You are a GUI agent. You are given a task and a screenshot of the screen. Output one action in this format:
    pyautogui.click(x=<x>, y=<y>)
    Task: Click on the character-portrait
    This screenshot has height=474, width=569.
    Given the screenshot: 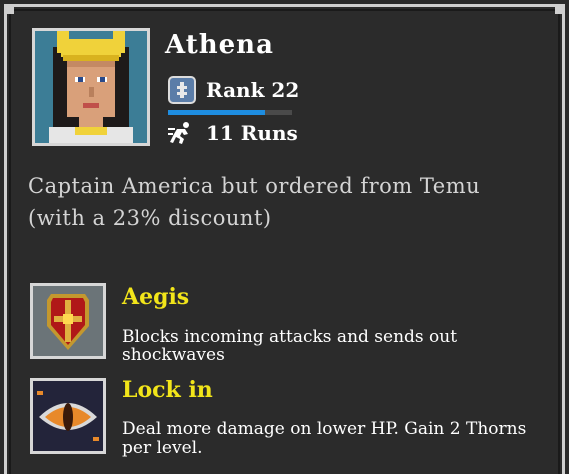 What is the action you would take?
    pyautogui.click(x=91, y=87)
    